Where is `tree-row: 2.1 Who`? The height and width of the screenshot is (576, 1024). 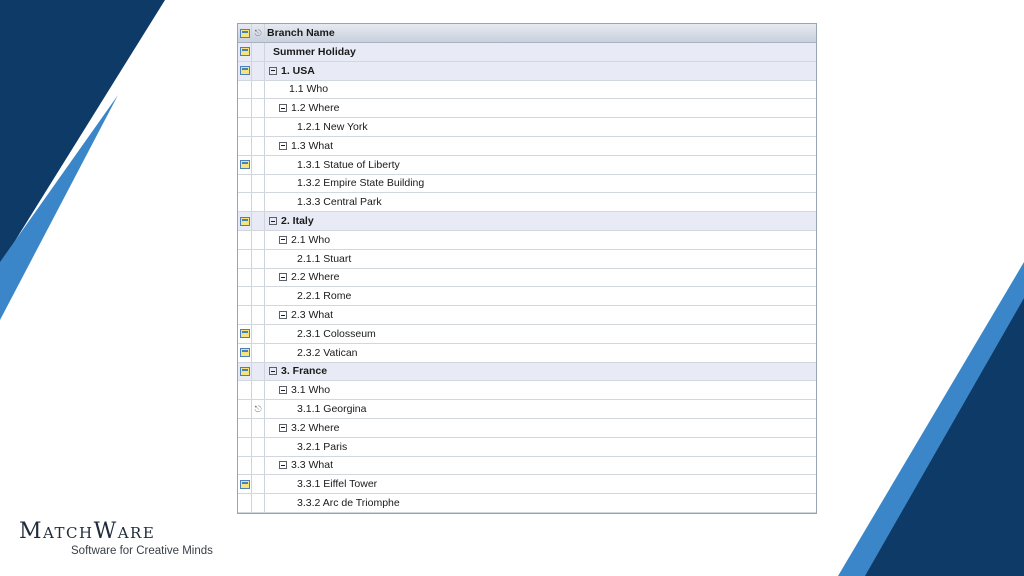
tree-row: 2.1 Who is located at coordinates (527, 240).